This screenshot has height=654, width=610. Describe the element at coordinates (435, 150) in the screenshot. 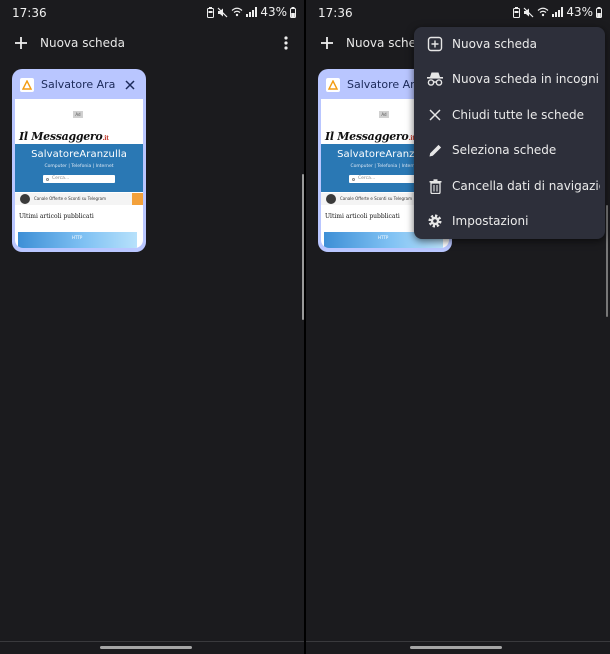

I see `pencil-icon` at that location.